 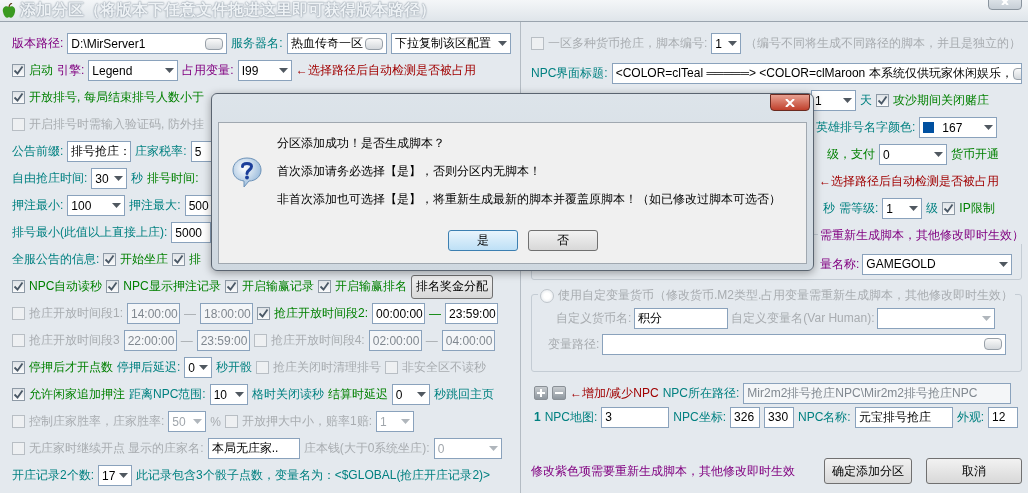 What do you see at coordinates (968, 208) in the screenshot?
I see `checkbox: IP限制` at bounding box center [968, 208].